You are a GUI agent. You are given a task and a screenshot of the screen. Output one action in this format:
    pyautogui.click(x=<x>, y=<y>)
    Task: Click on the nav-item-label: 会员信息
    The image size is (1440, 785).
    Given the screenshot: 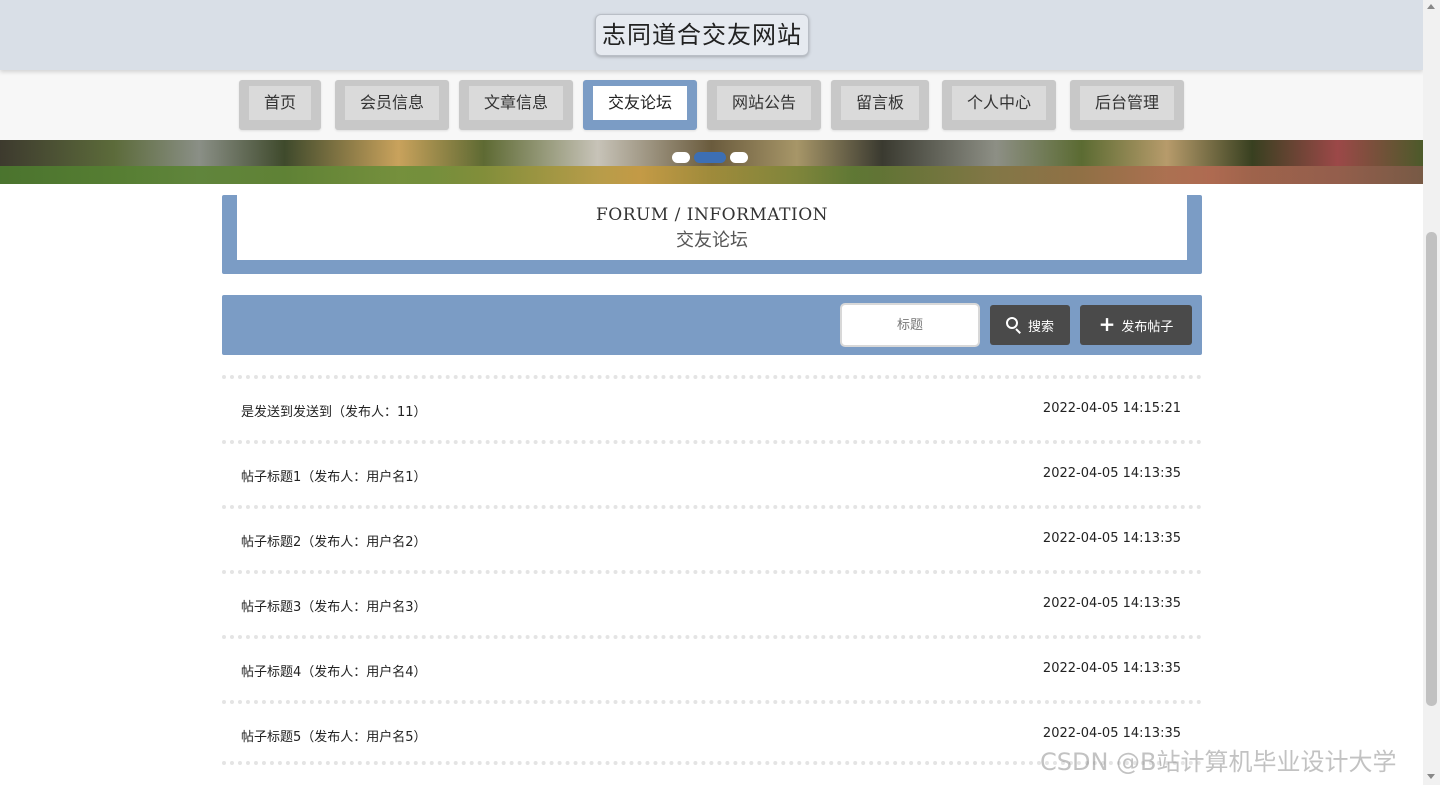 What is the action you would take?
    pyautogui.click(x=392, y=103)
    